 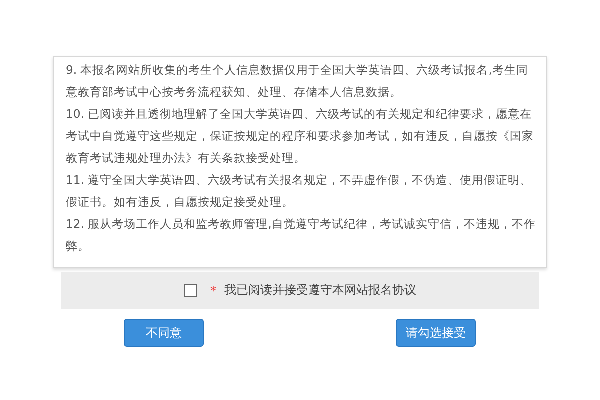 I want to click on agreement-clause: 10. 已阅读并且透彻地理解了全国大学英语四、六级考试的有关规定和纪律要求，愿意在考试中自觉遵守这些规定，保证按规定的程序和要求参加考试，如有违反，自愿按《国家教育考试违规处理办法》有关条款接受处理。, so click(x=300, y=136).